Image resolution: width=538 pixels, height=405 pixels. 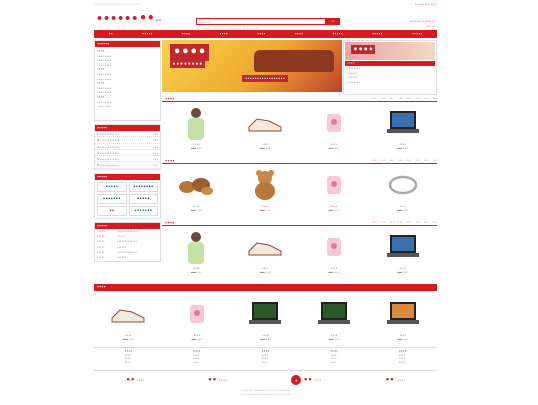 I want to click on category-item: •••• ••••, so click(x=127, y=106).